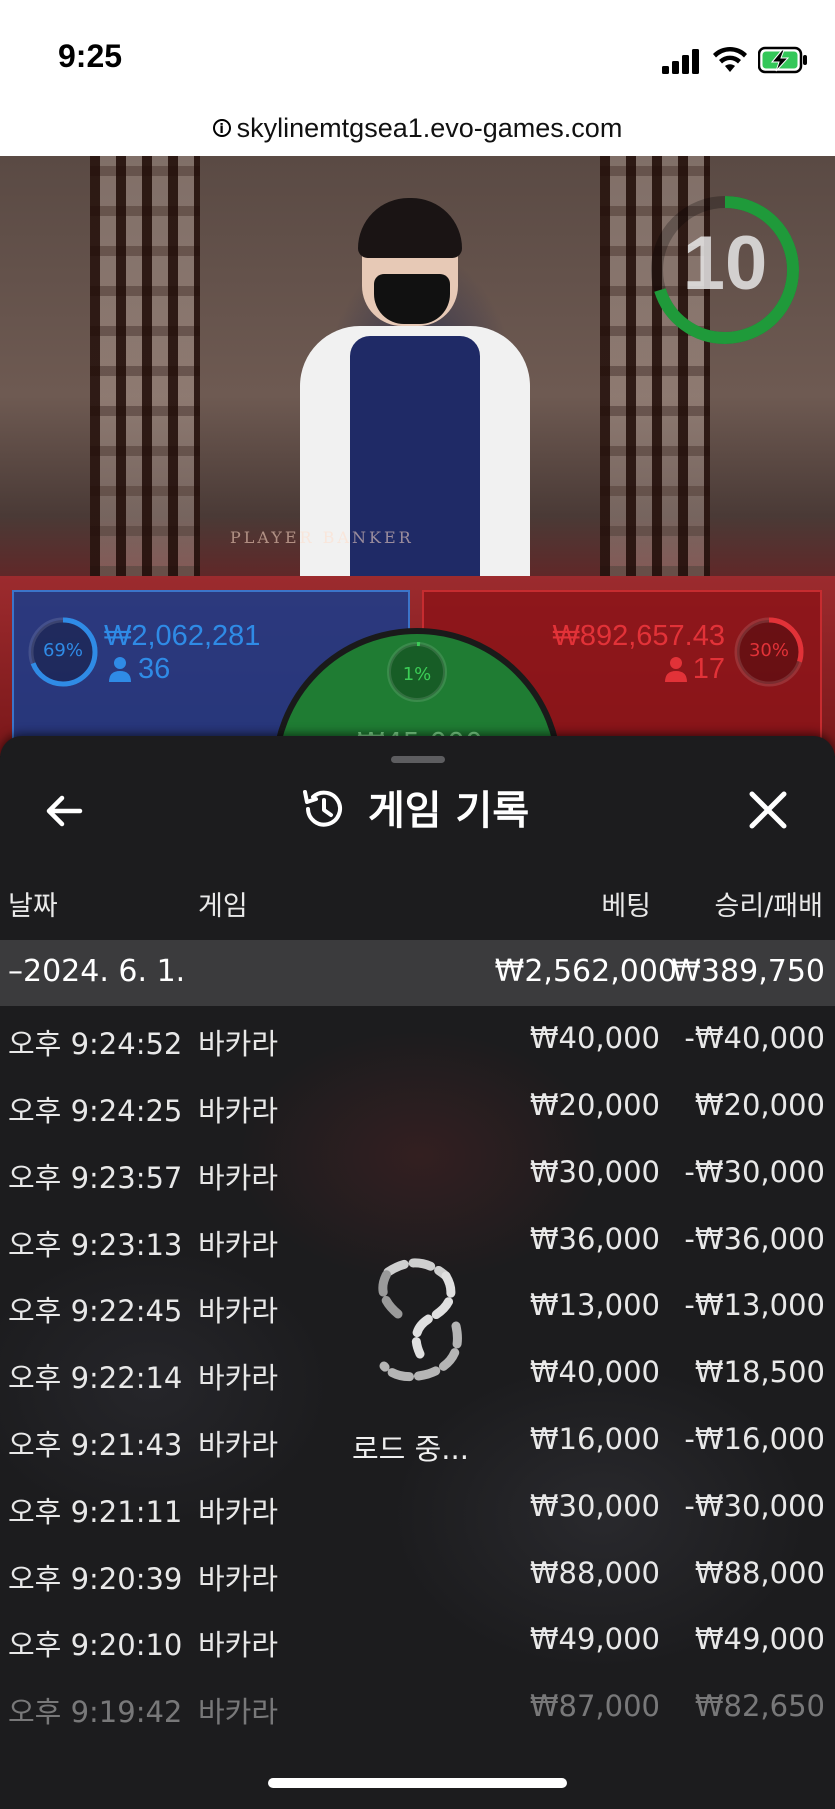  Describe the element at coordinates (417, 1107) in the screenshot. I see `history-row: 오후 9:24:25 바카라 ₩20,000 ₩20,000` at that location.